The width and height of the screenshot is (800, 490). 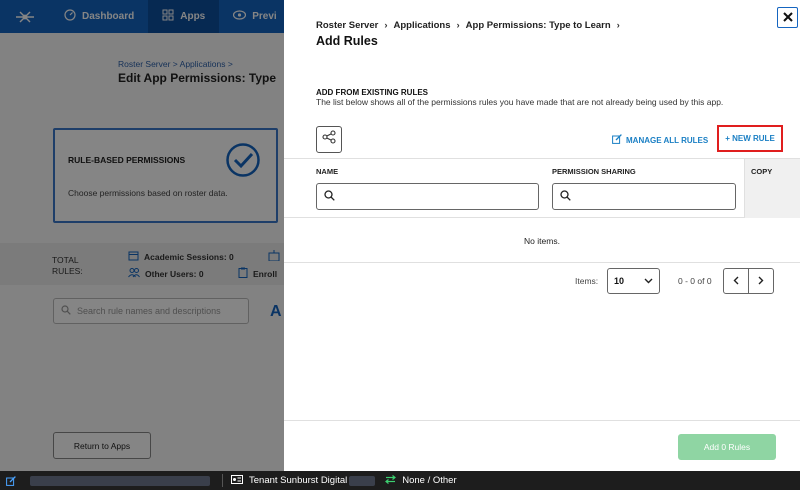 What do you see at coordinates (727, 447) in the screenshot?
I see `add-rules-button: Add 0 Rules` at bounding box center [727, 447].